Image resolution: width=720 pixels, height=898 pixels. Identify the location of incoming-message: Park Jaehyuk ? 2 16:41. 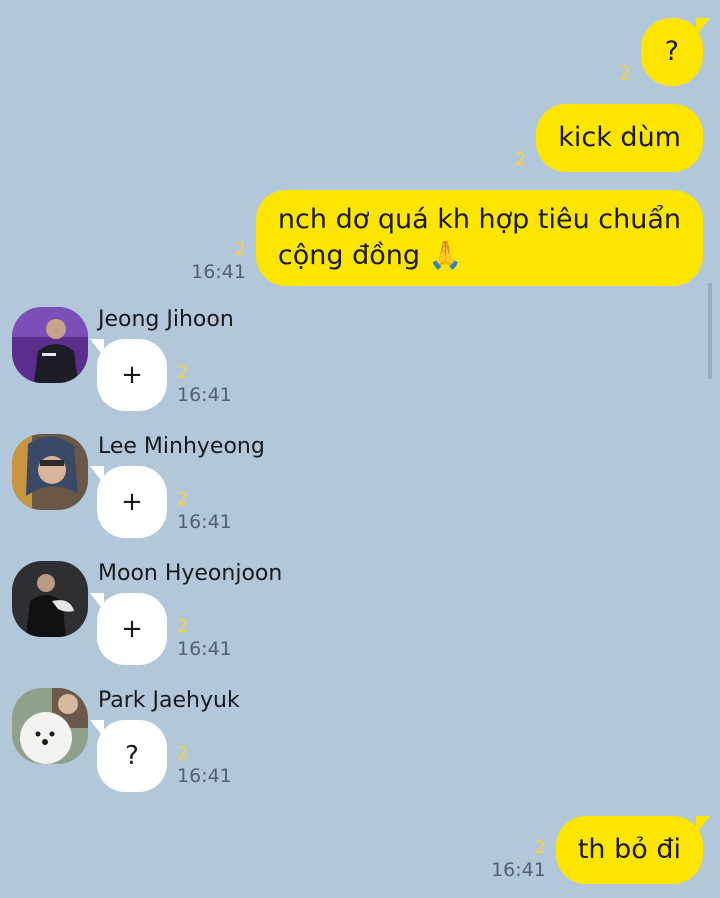
(212, 748).